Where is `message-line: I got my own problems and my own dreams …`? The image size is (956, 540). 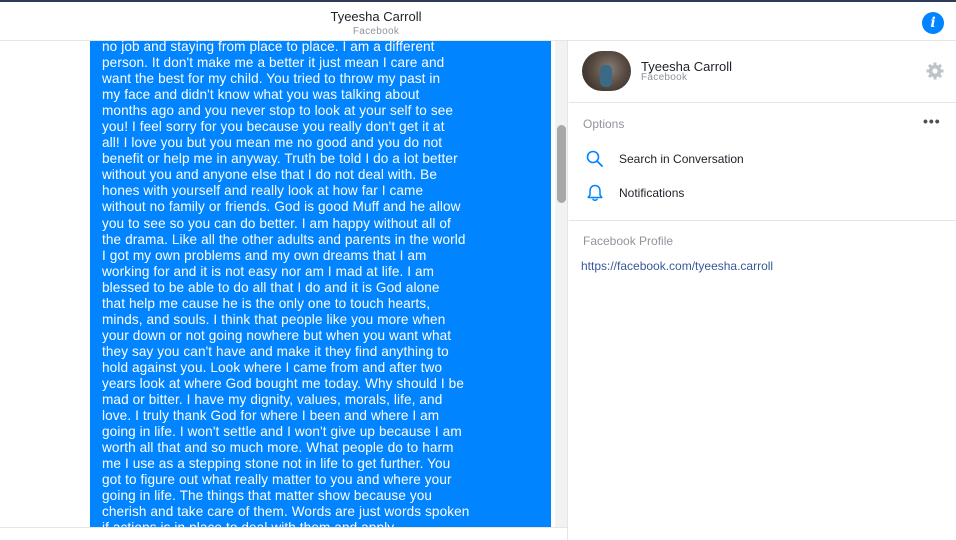 message-line: I got my own problems and my own dreams … is located at coordinates (264, 255).